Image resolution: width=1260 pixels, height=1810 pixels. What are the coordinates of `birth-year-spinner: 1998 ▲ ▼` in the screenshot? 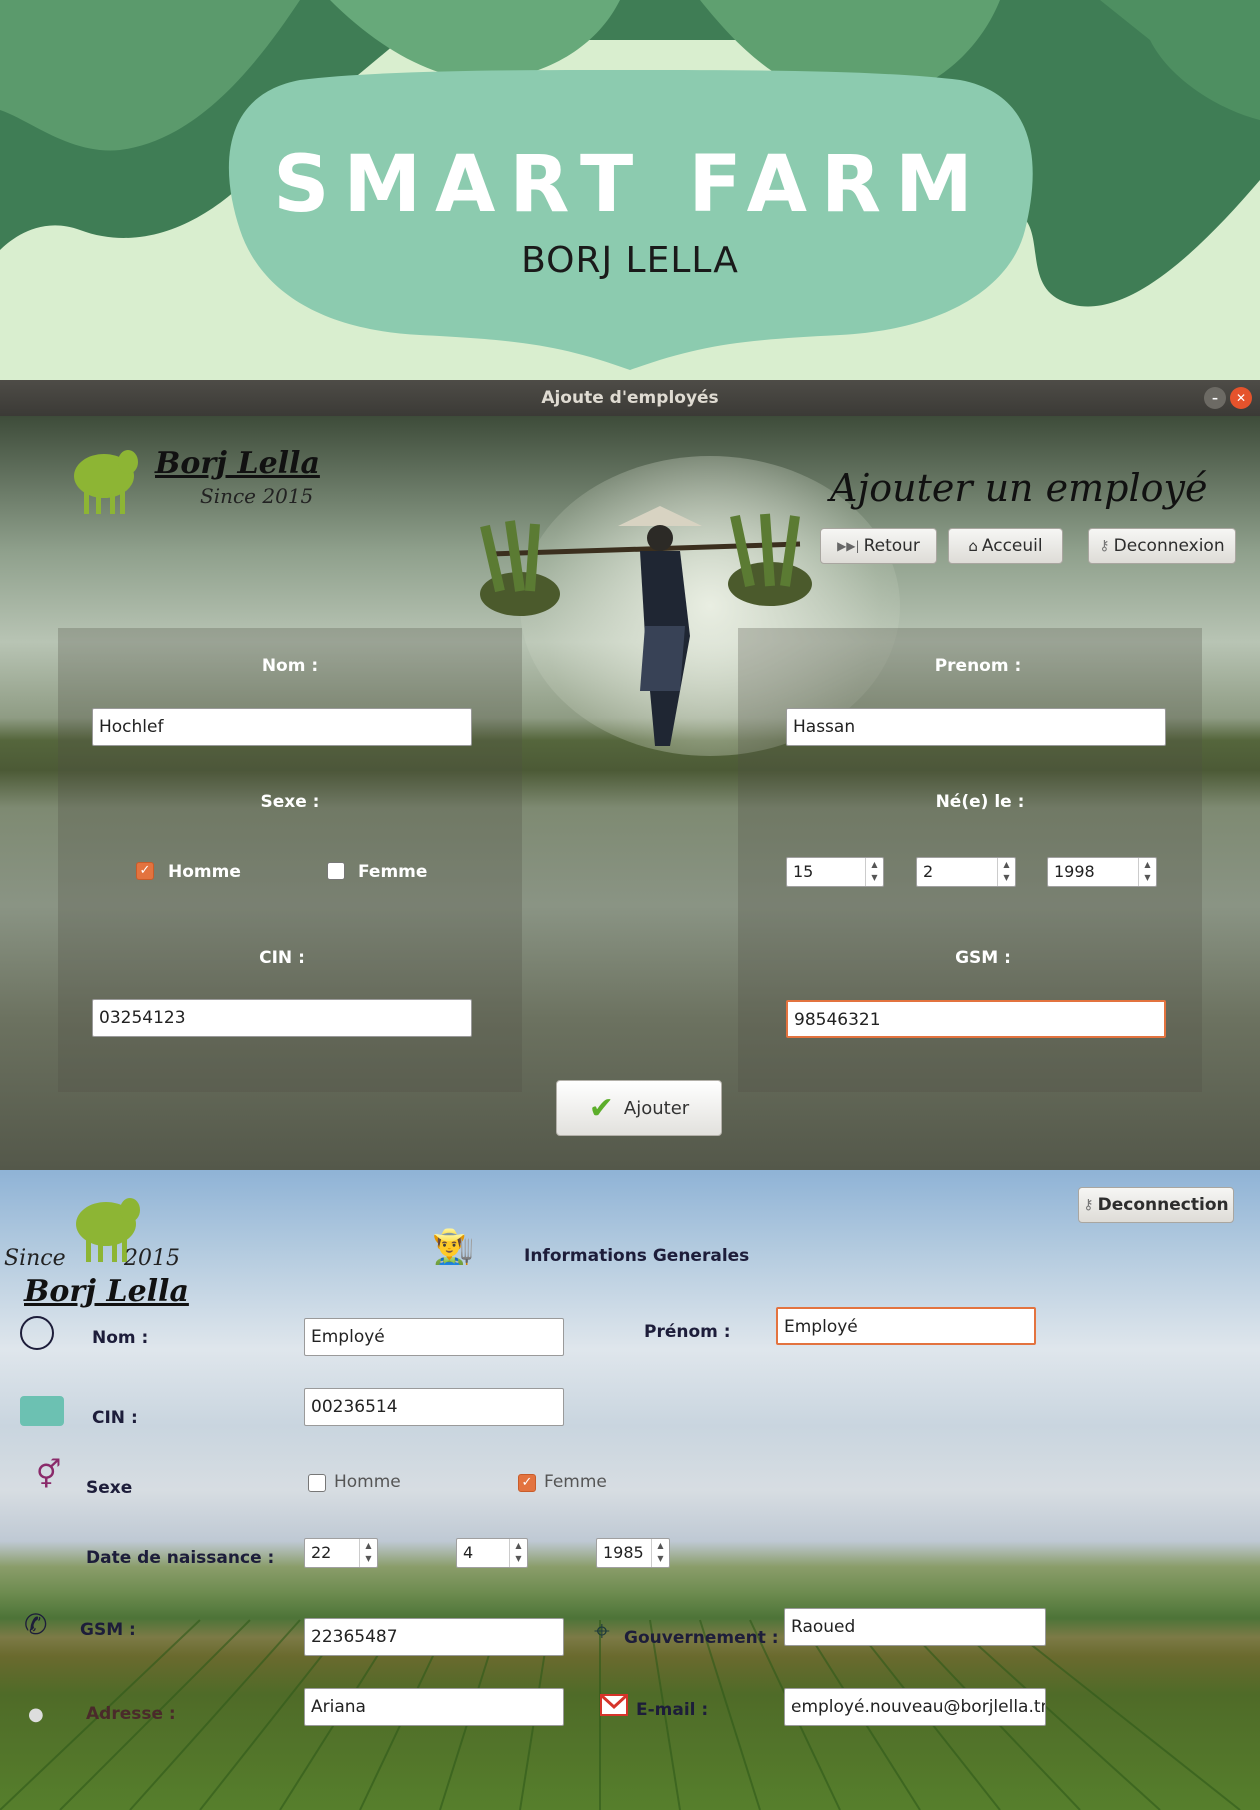 It's located at (1102, 872).